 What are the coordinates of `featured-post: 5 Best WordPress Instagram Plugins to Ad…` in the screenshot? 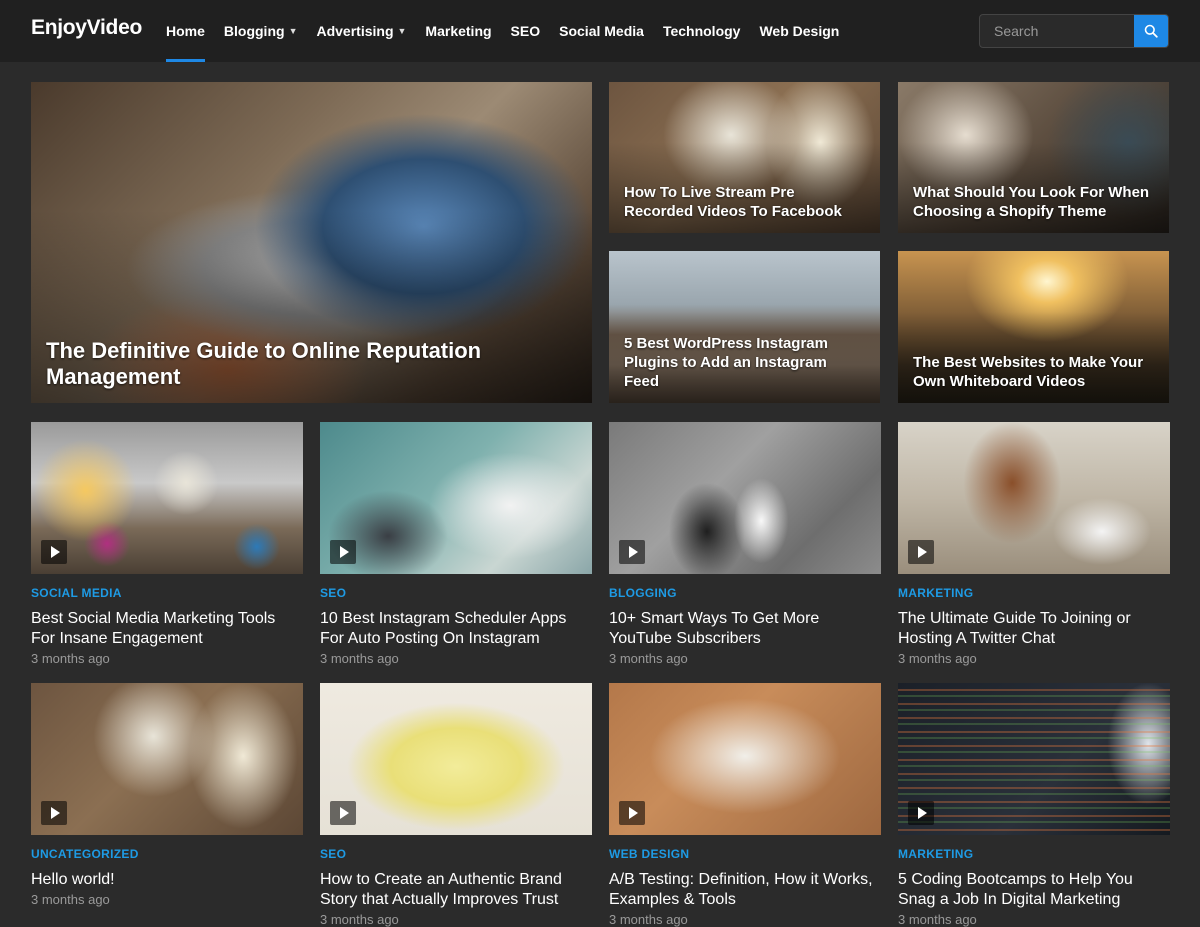 It's located at (744, 327).